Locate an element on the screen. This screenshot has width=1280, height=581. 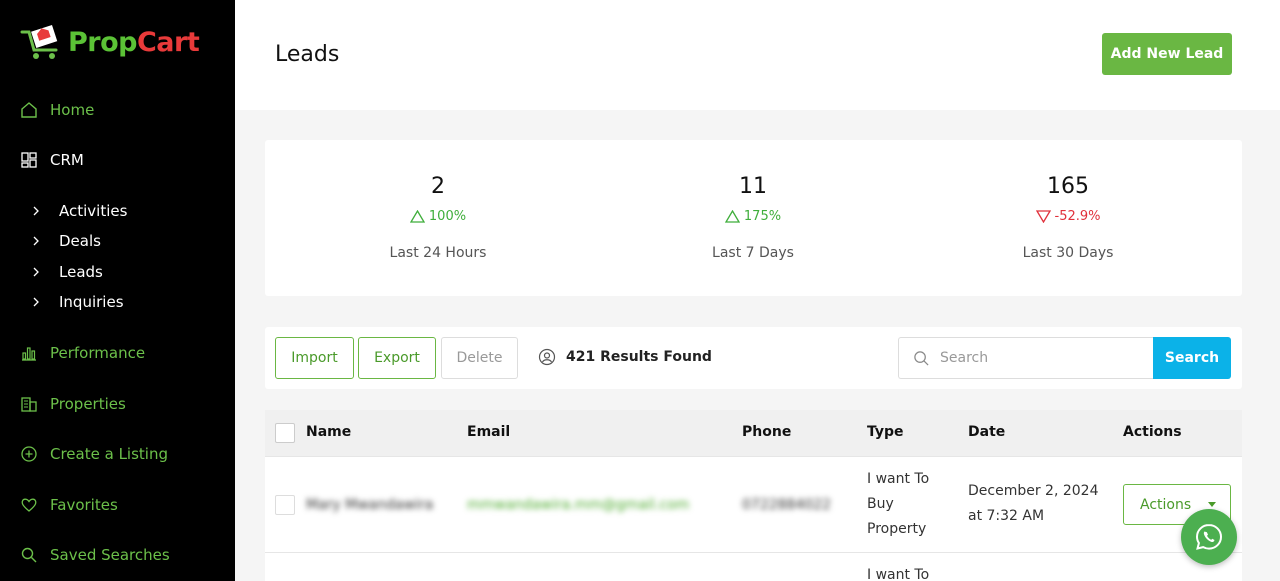
caret-down-icon is located at coordinates (1212, 504).